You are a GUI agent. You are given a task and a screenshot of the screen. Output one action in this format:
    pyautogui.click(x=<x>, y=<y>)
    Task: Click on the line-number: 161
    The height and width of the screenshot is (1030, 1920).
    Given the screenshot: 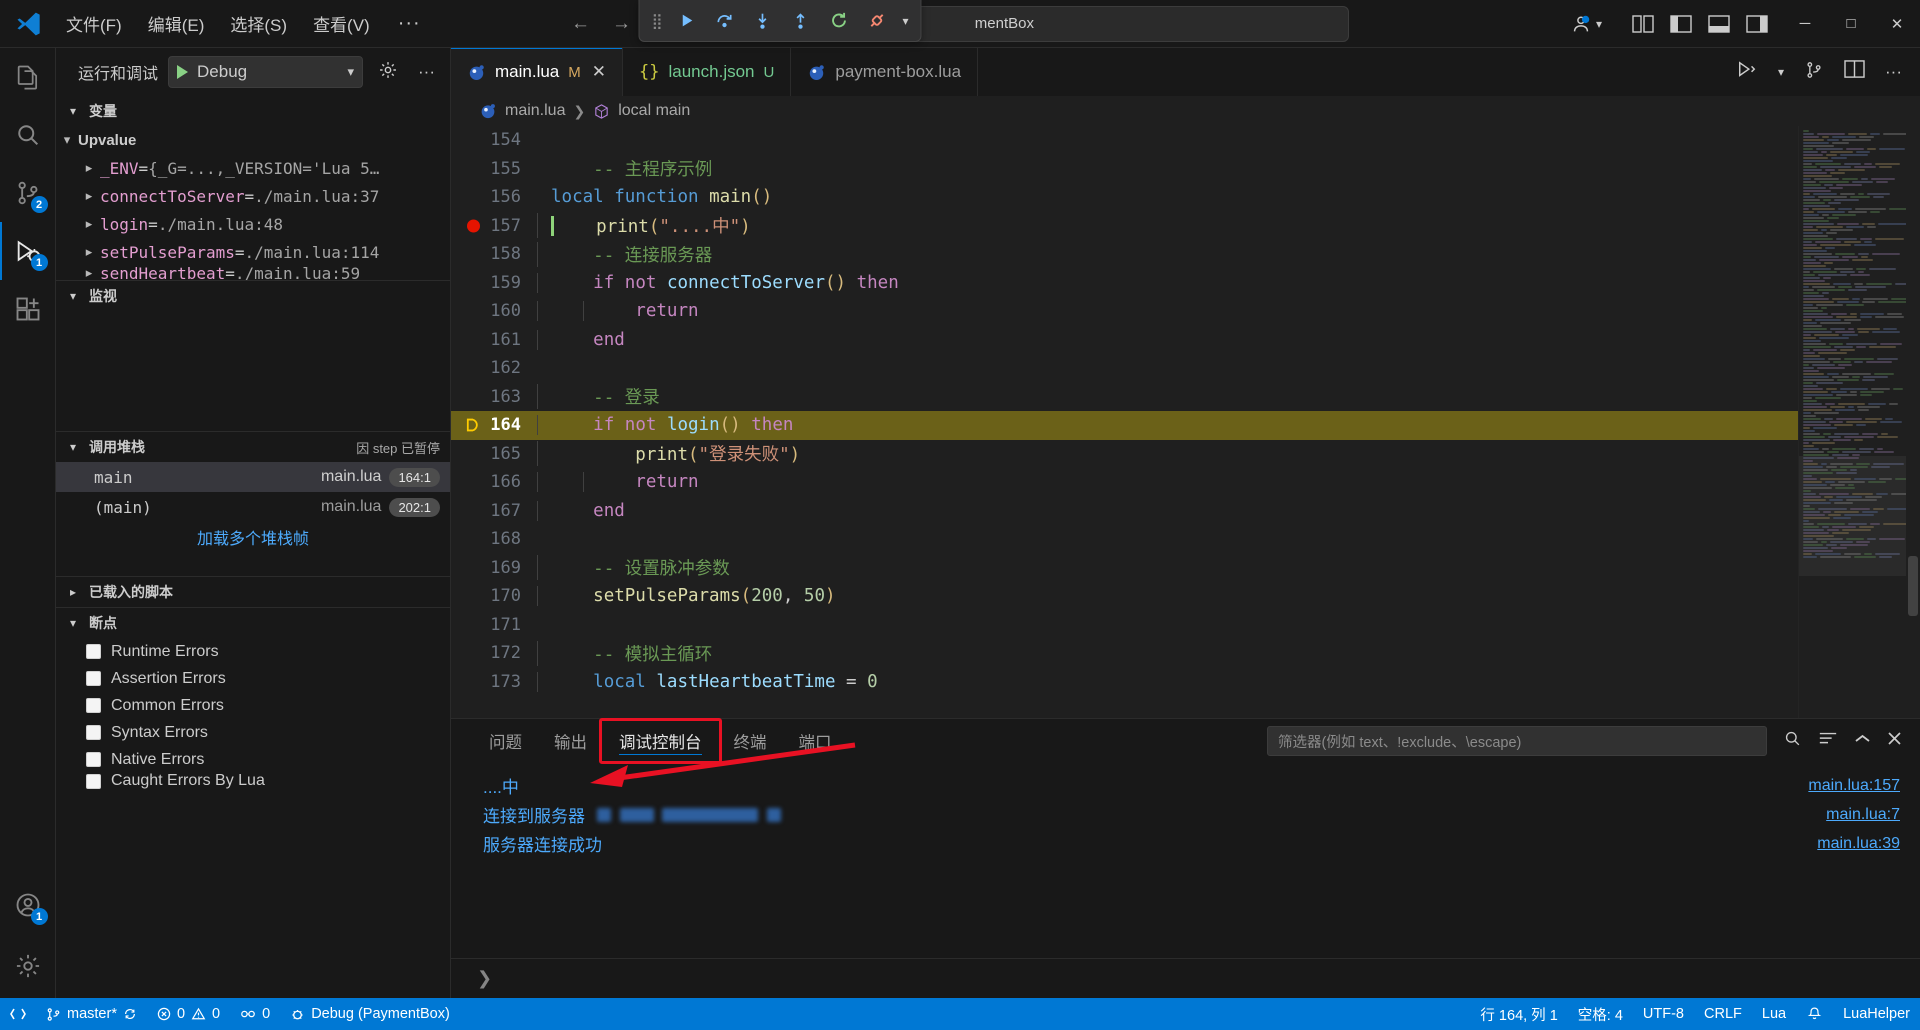 What is the action you would take?
    pyautogui.click(x=493, y=340)
    